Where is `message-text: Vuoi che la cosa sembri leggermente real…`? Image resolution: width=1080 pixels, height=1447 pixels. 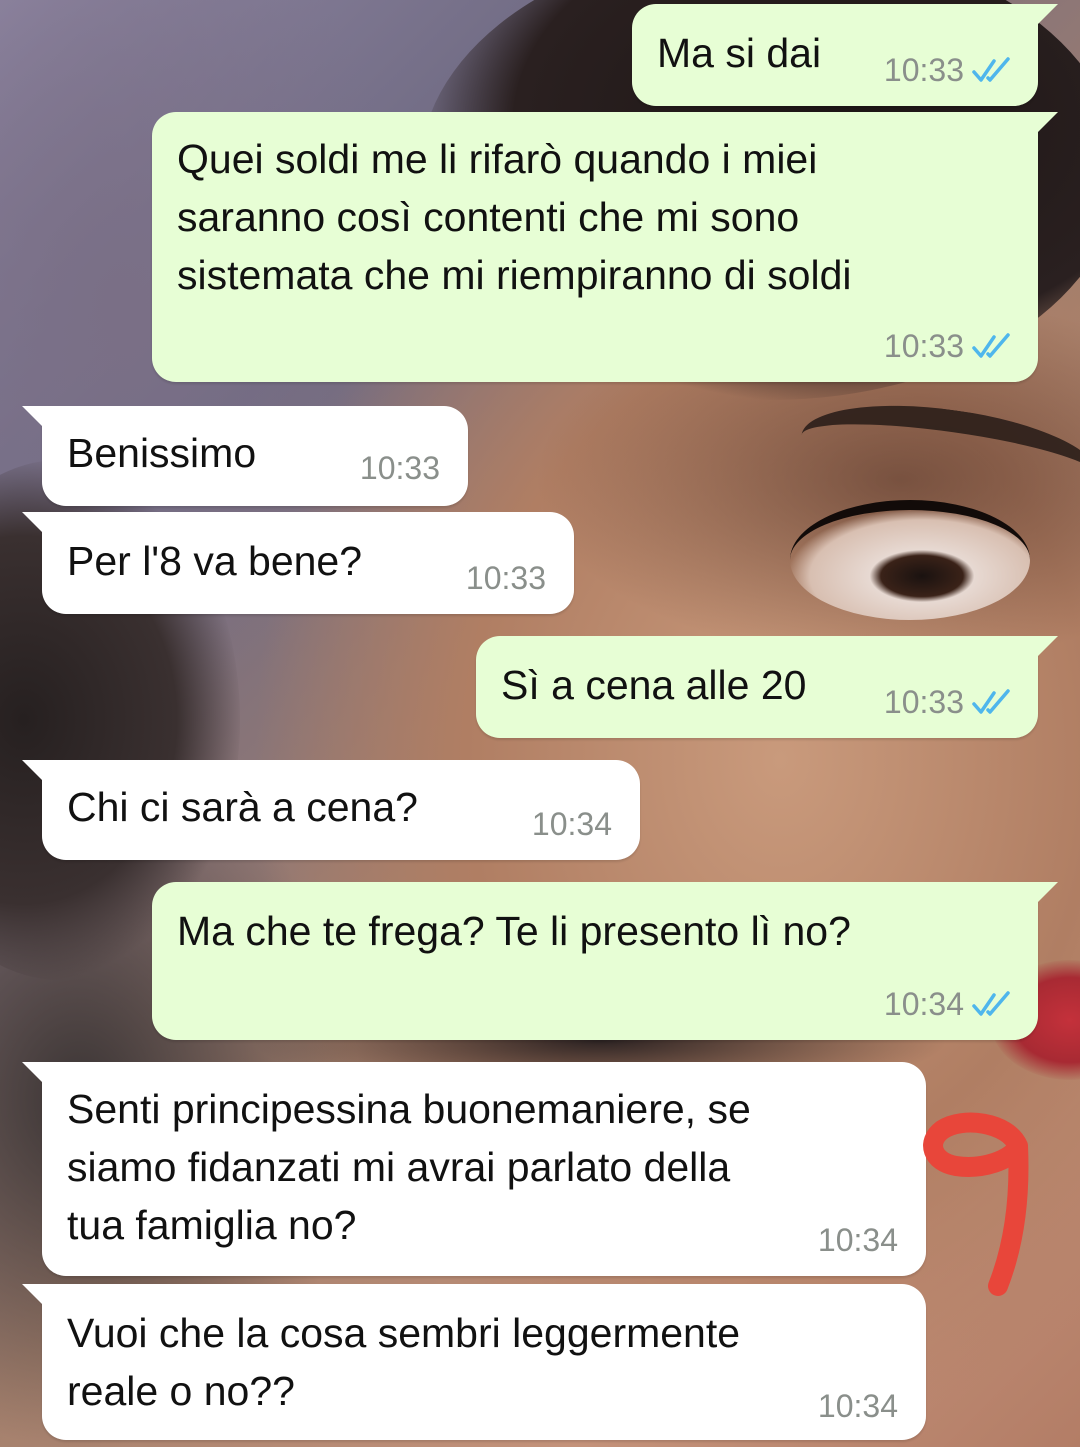
message-text: Vuoi che la cosa sembri leggermente real… is located at coordinates (404, 1362).